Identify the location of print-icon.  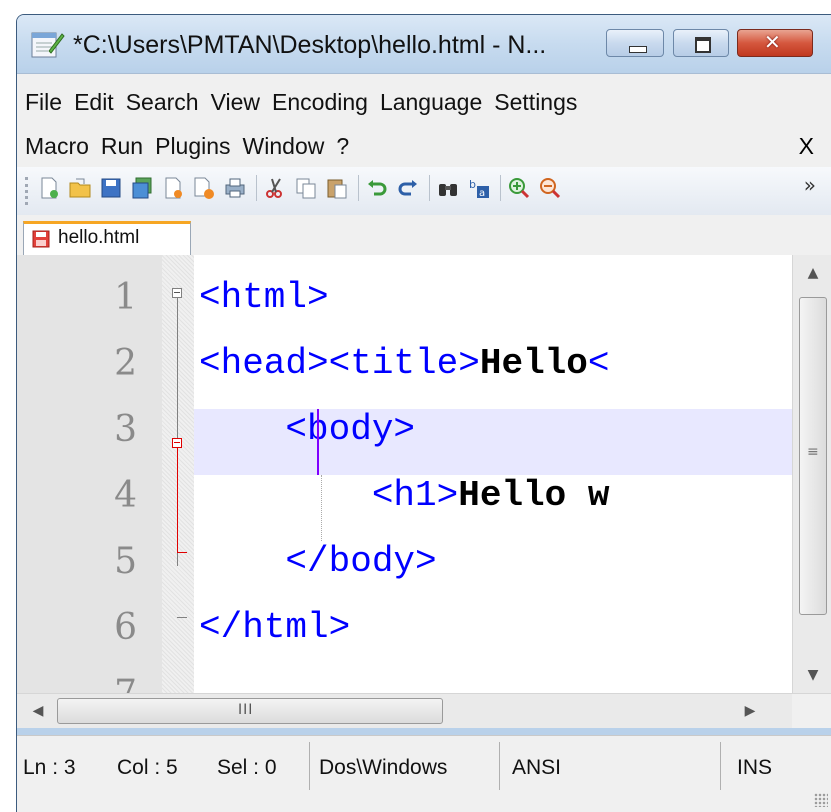
(235, 188).